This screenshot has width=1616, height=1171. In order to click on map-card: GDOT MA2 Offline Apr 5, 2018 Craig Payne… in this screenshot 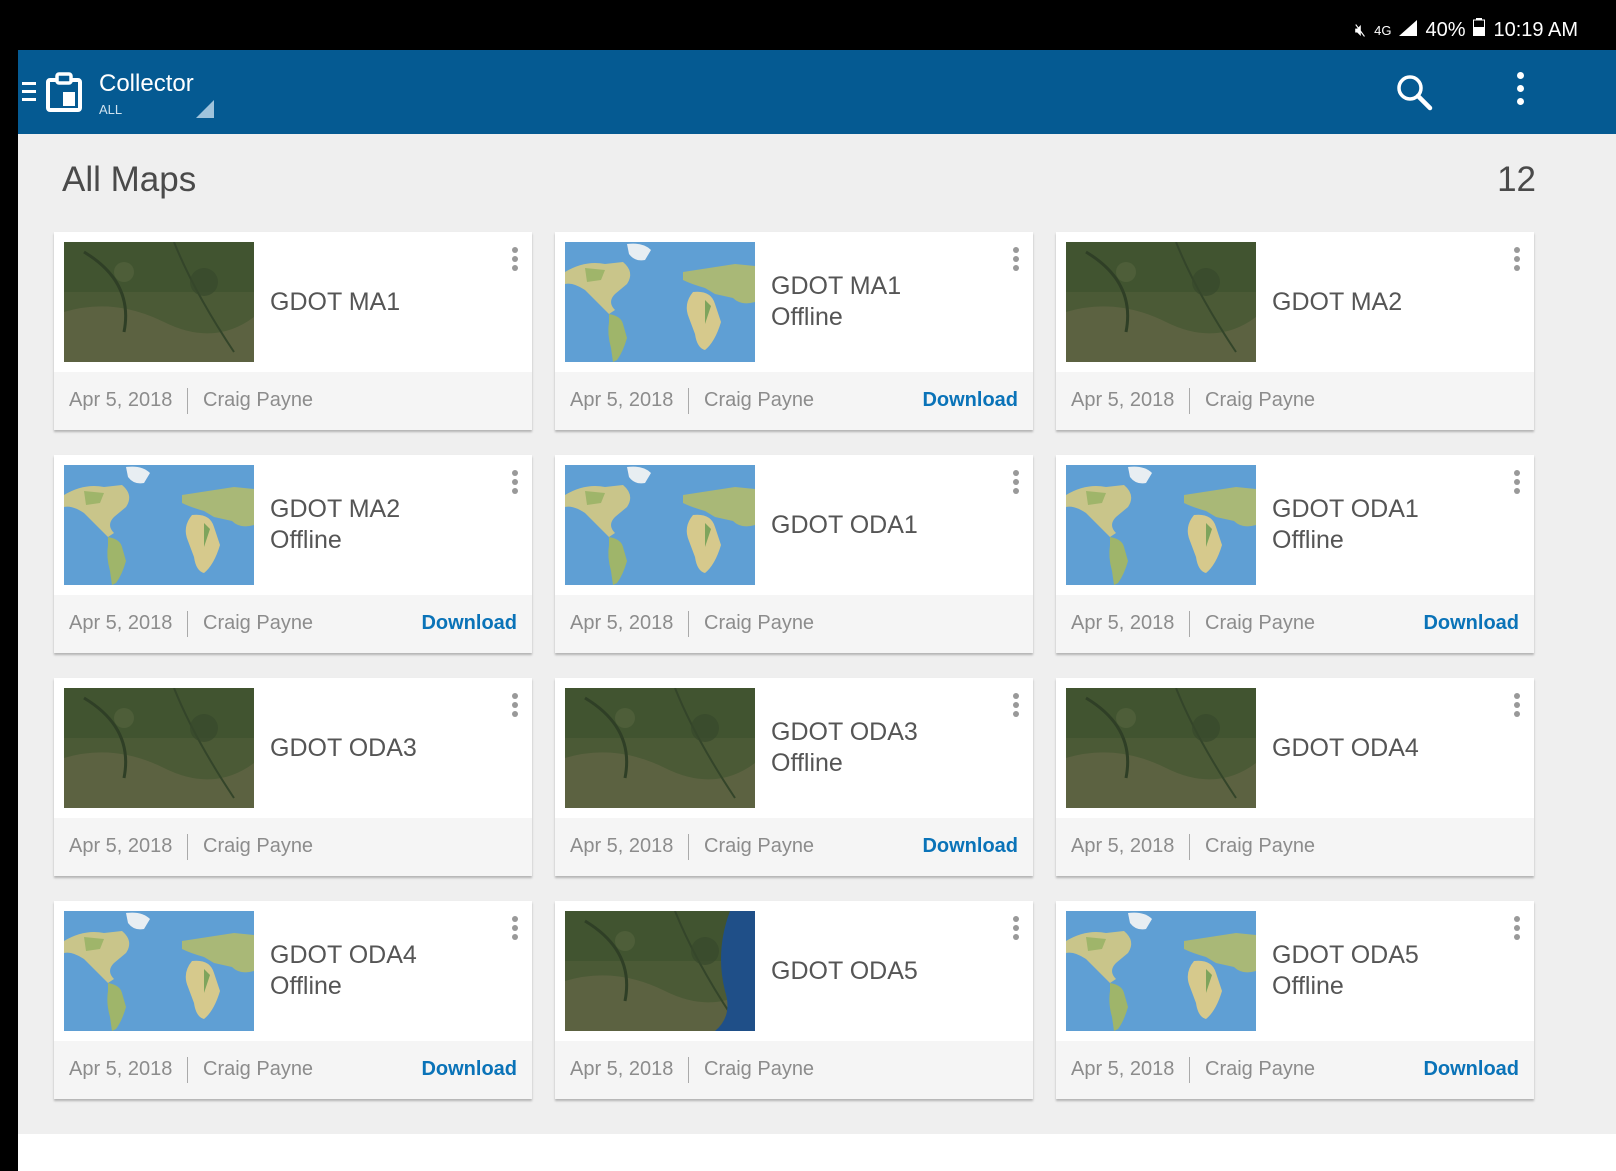, I will do `click(293, 554)`.